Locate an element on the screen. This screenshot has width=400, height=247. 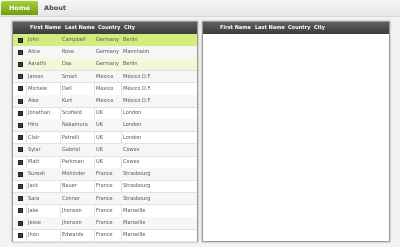
table-row: Jesse Jhonson France Marseille is located at coordinates (105, 223).